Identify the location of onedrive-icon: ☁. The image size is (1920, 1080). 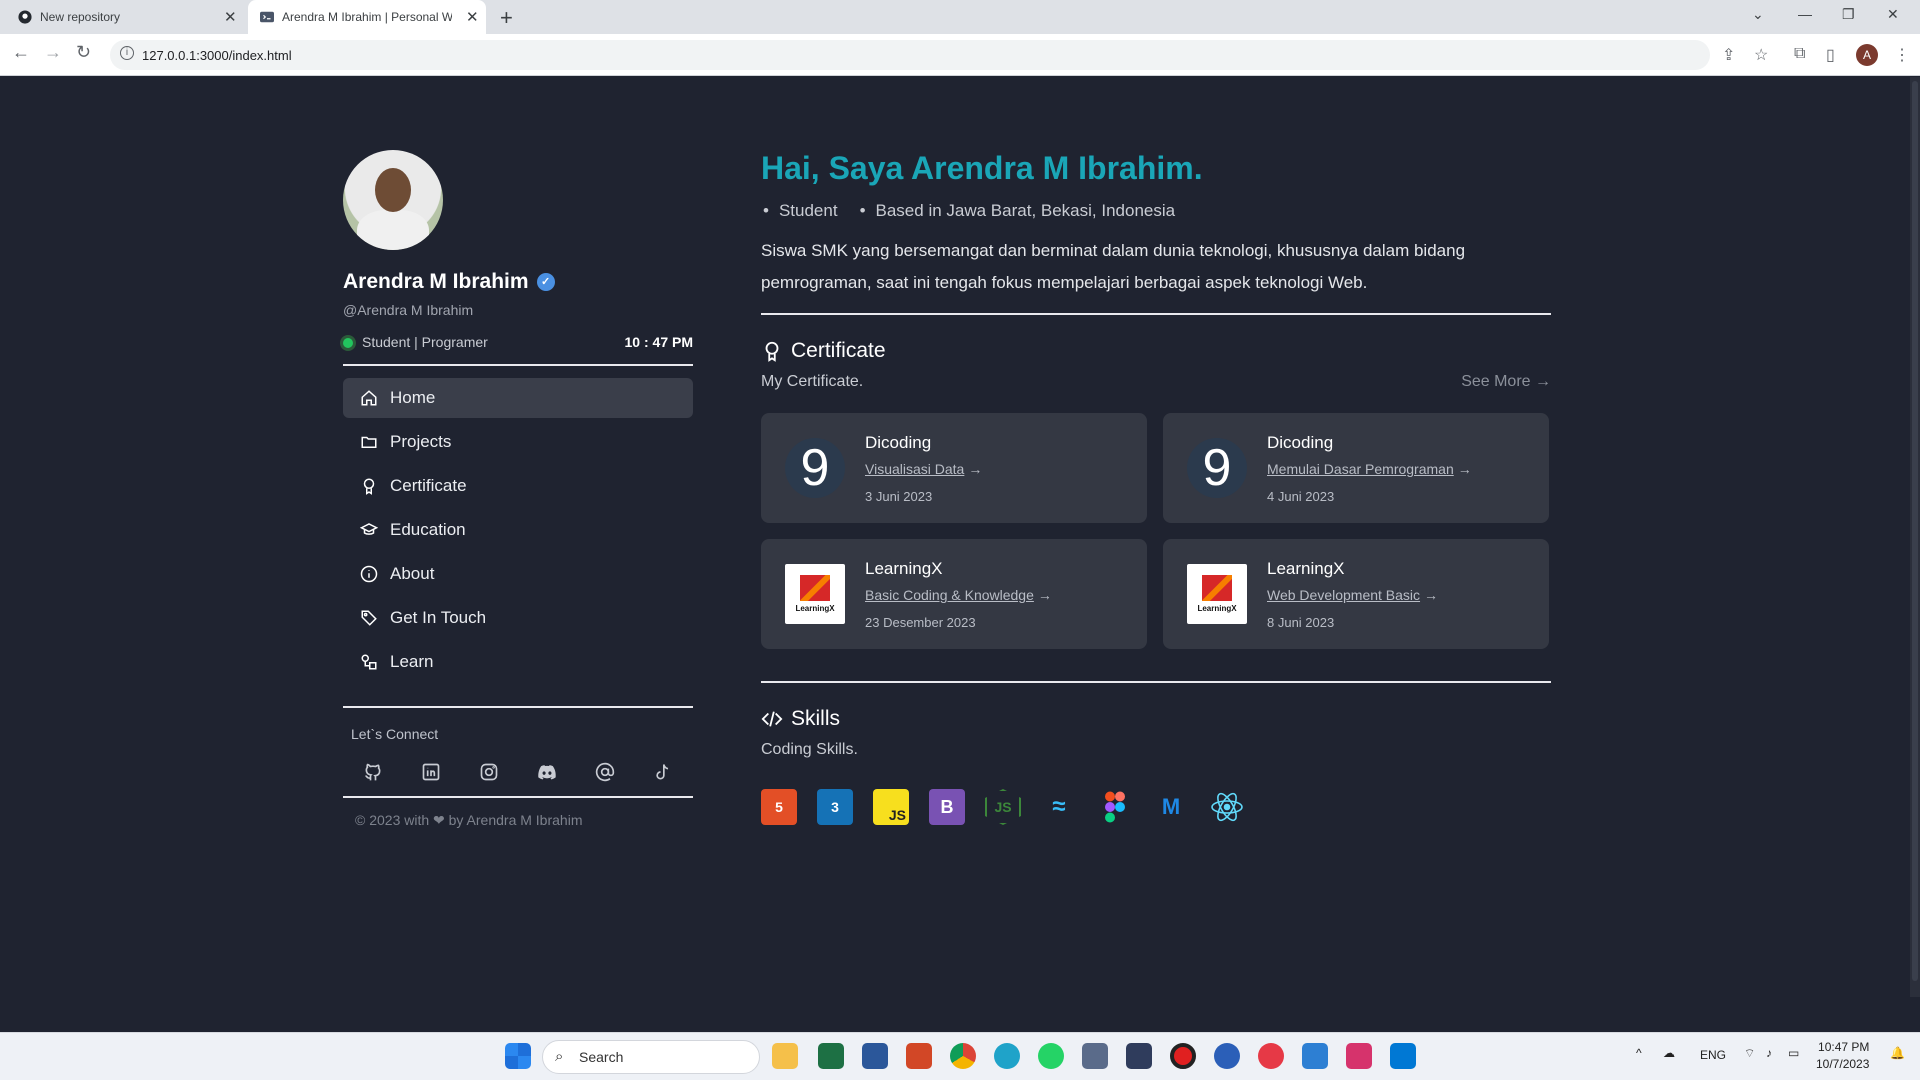
(1669, 1053).